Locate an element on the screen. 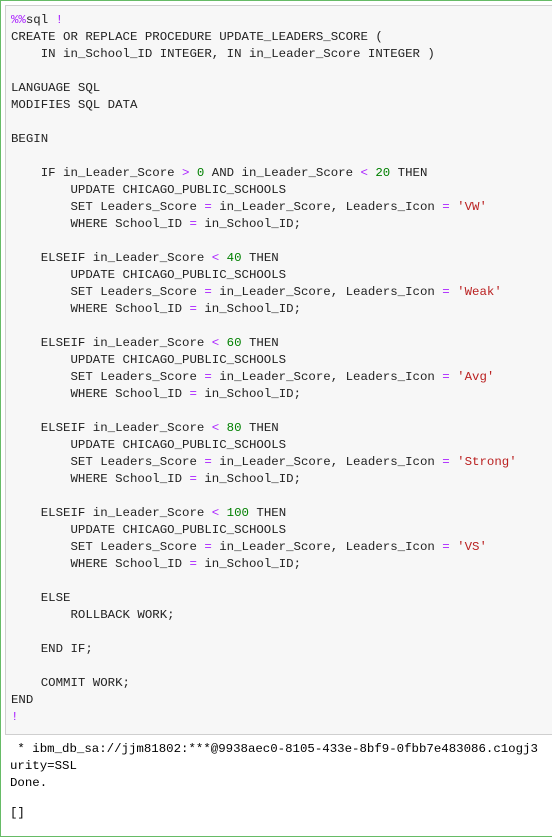 This screenshot has height=837, width=552. code-line: ELSE is located at coordinates (264, 598).